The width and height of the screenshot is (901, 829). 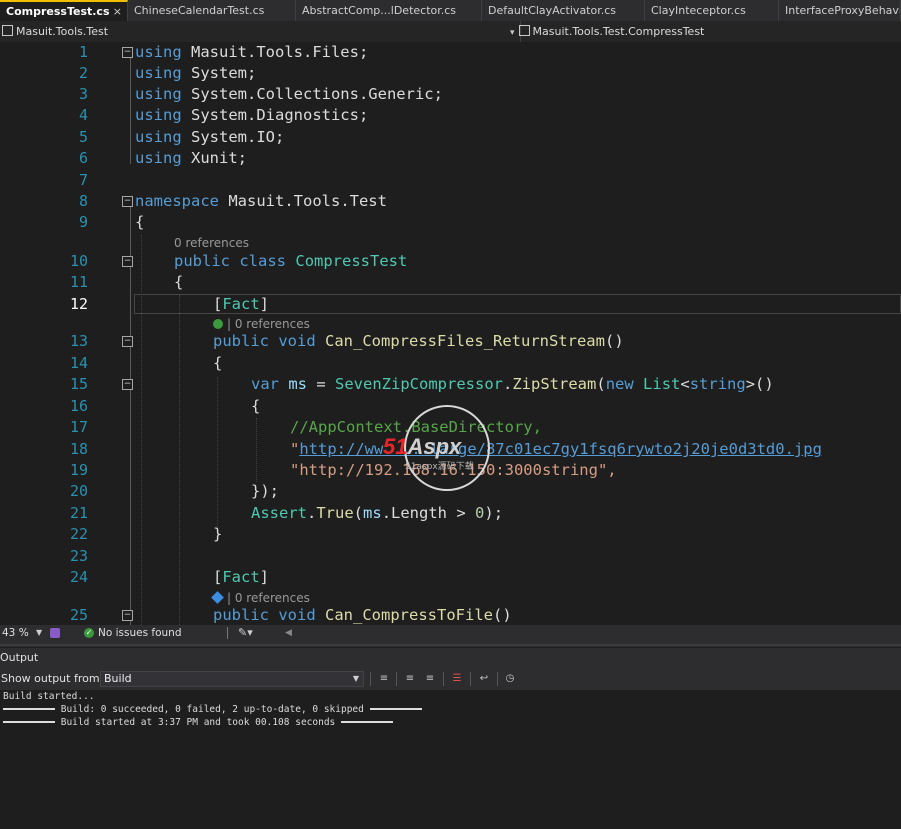 I want to click on type-name: SevenZipCompressor, so click(x=419, y=384).